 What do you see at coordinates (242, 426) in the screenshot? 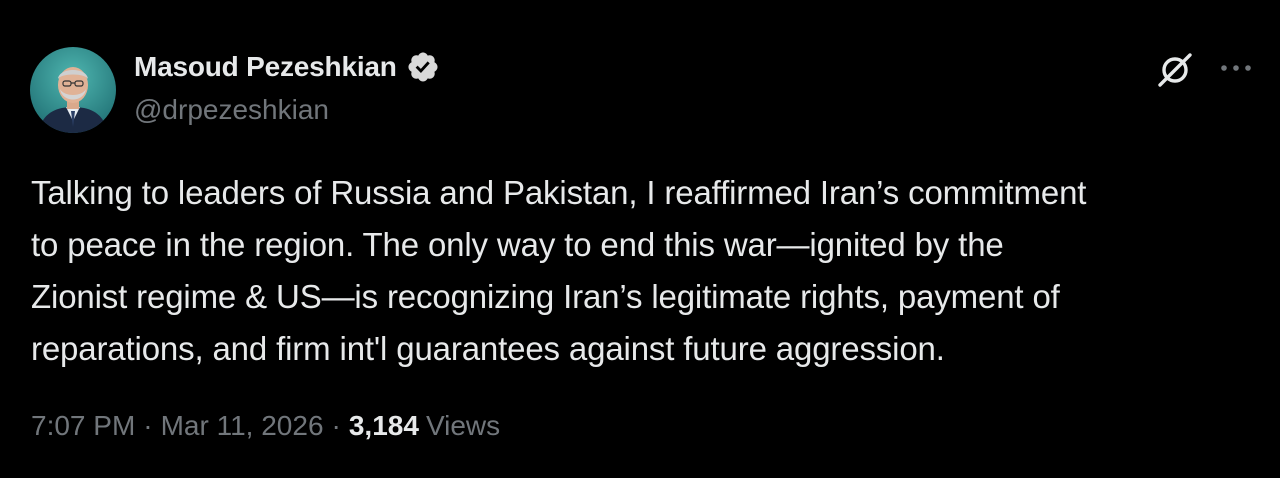
I see `tweet-date: Mar 11, 2026` at bounding box center [242, 426].